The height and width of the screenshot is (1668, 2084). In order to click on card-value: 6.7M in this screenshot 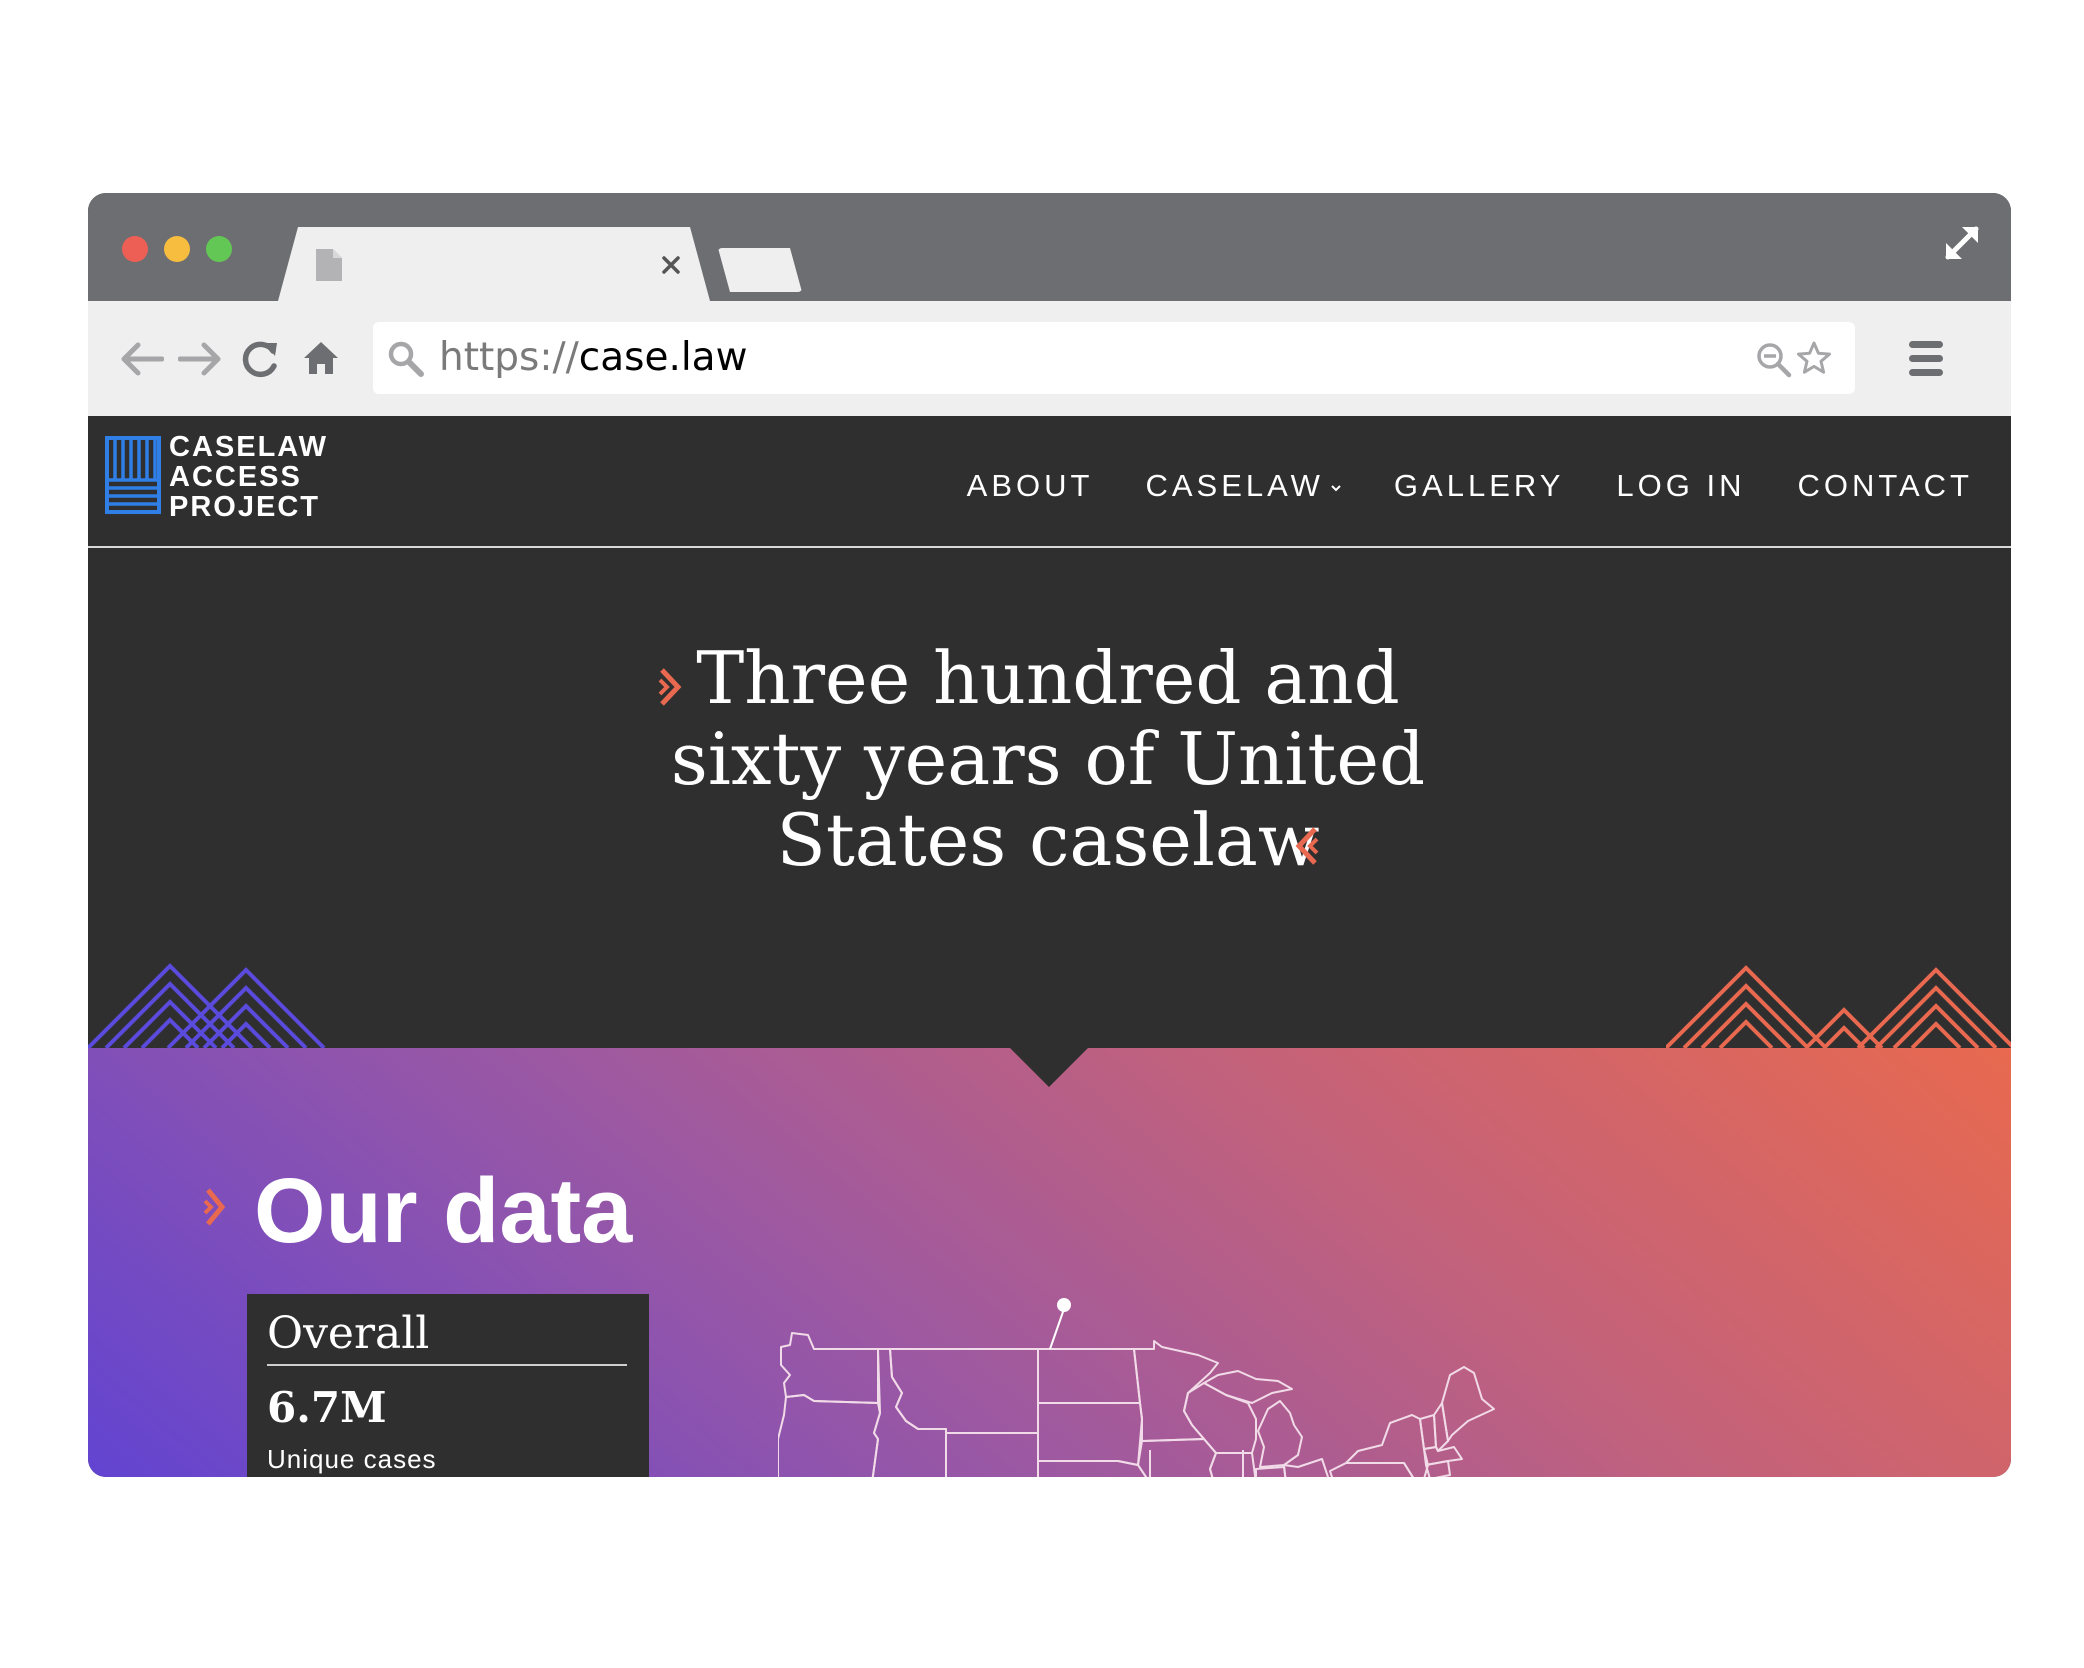, I will do `click(327, 1407)`.